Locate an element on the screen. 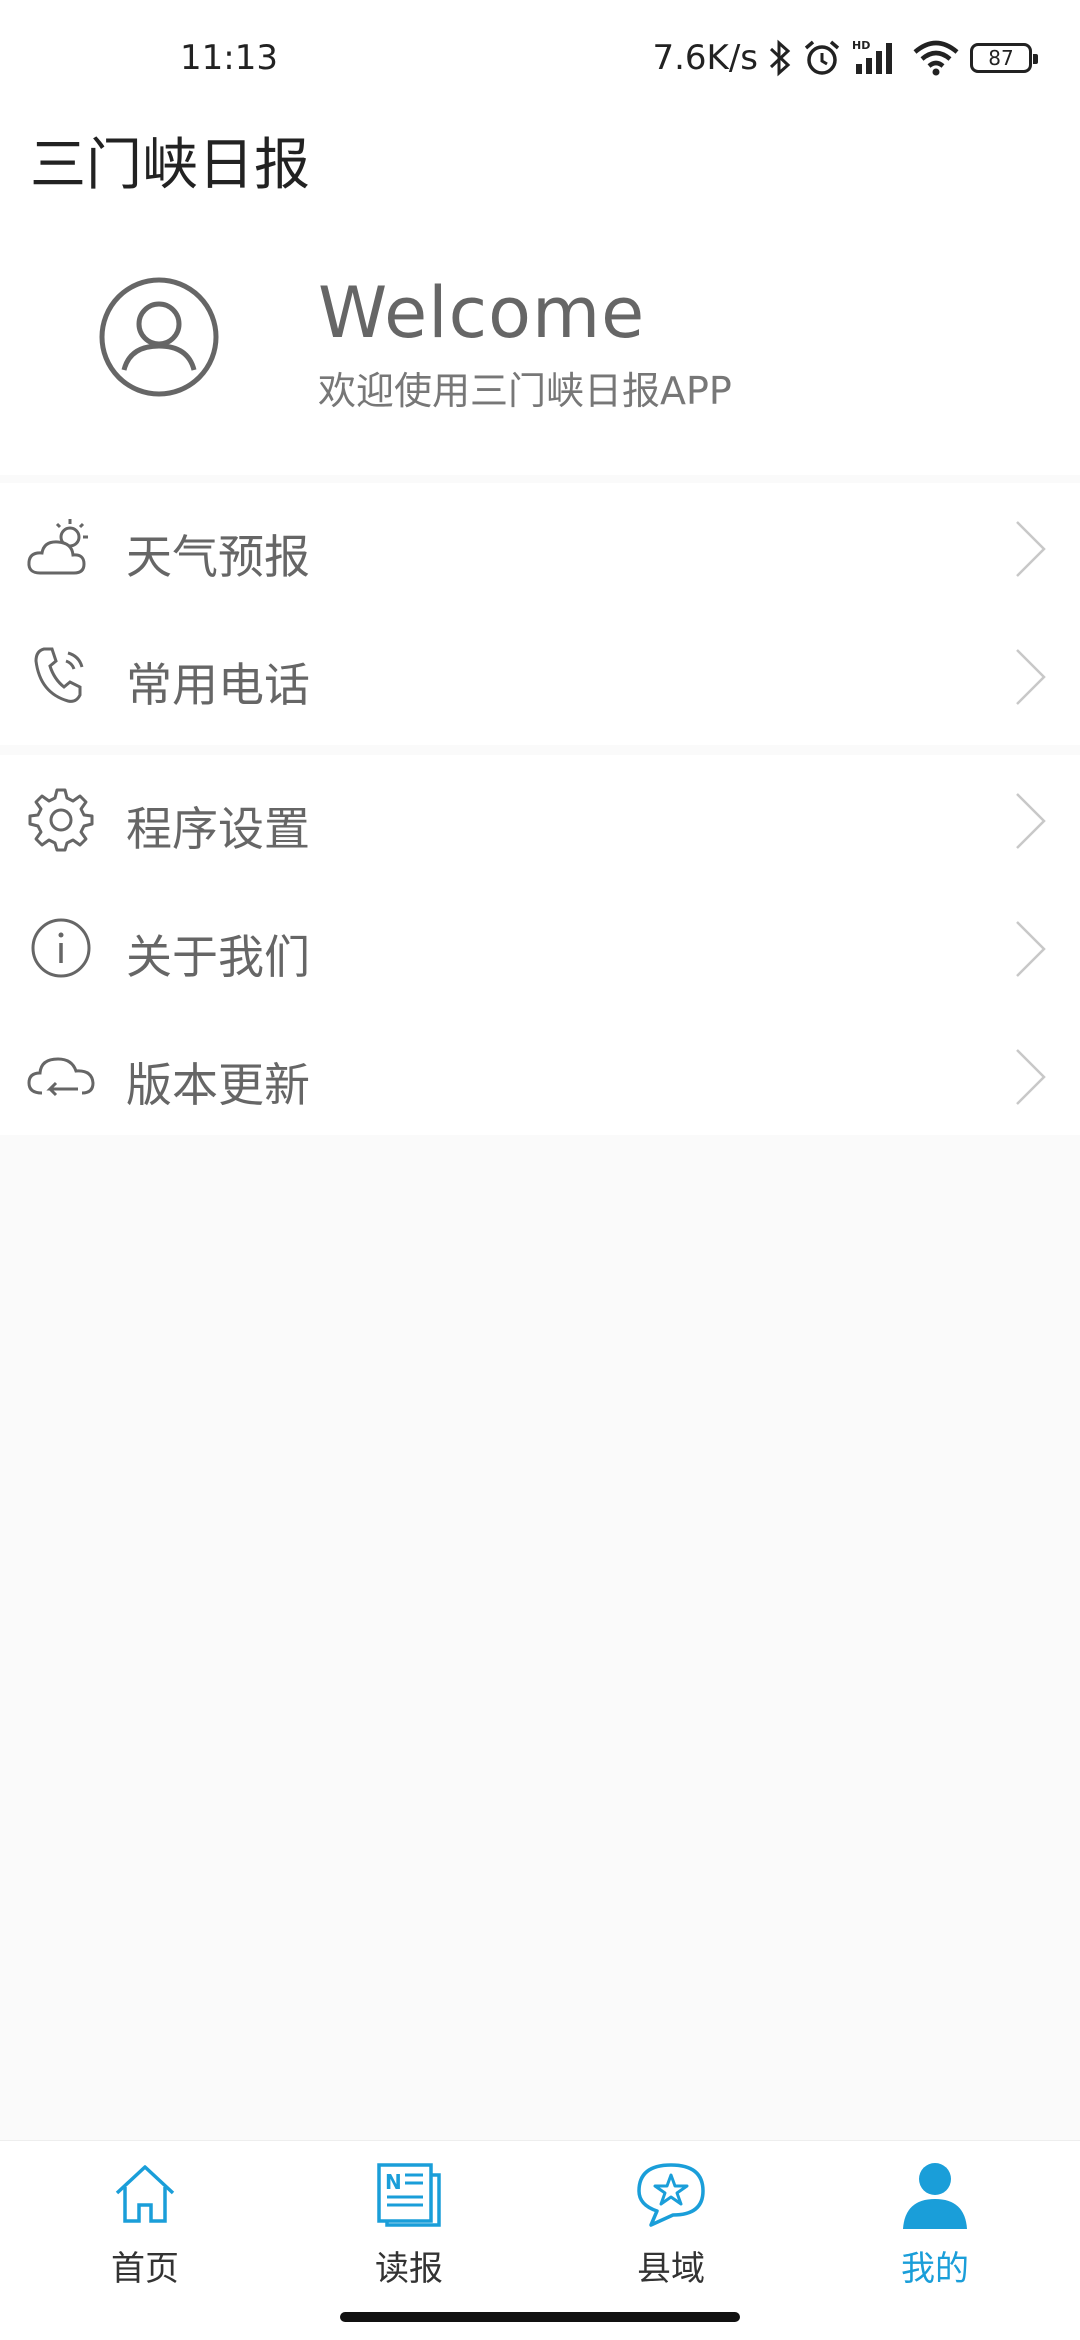  menu-label: 程序设置 is located at coordinates (218, 829).